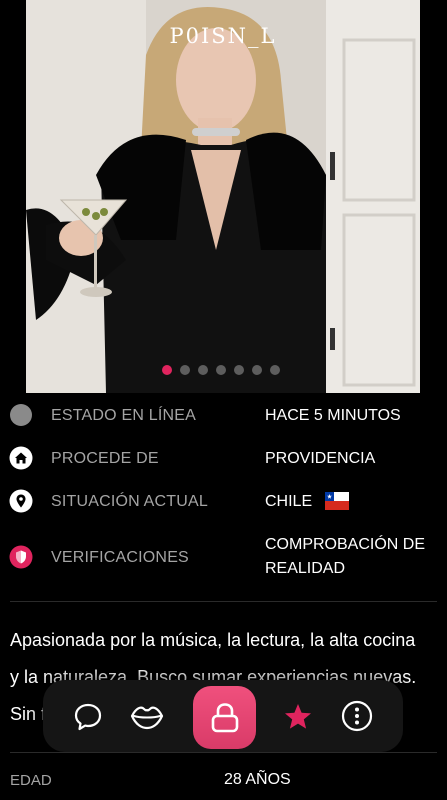  Describe the element at coordinates (223, 36) in the screenshot. I see `profile-username: P0ISN_L` at that location.